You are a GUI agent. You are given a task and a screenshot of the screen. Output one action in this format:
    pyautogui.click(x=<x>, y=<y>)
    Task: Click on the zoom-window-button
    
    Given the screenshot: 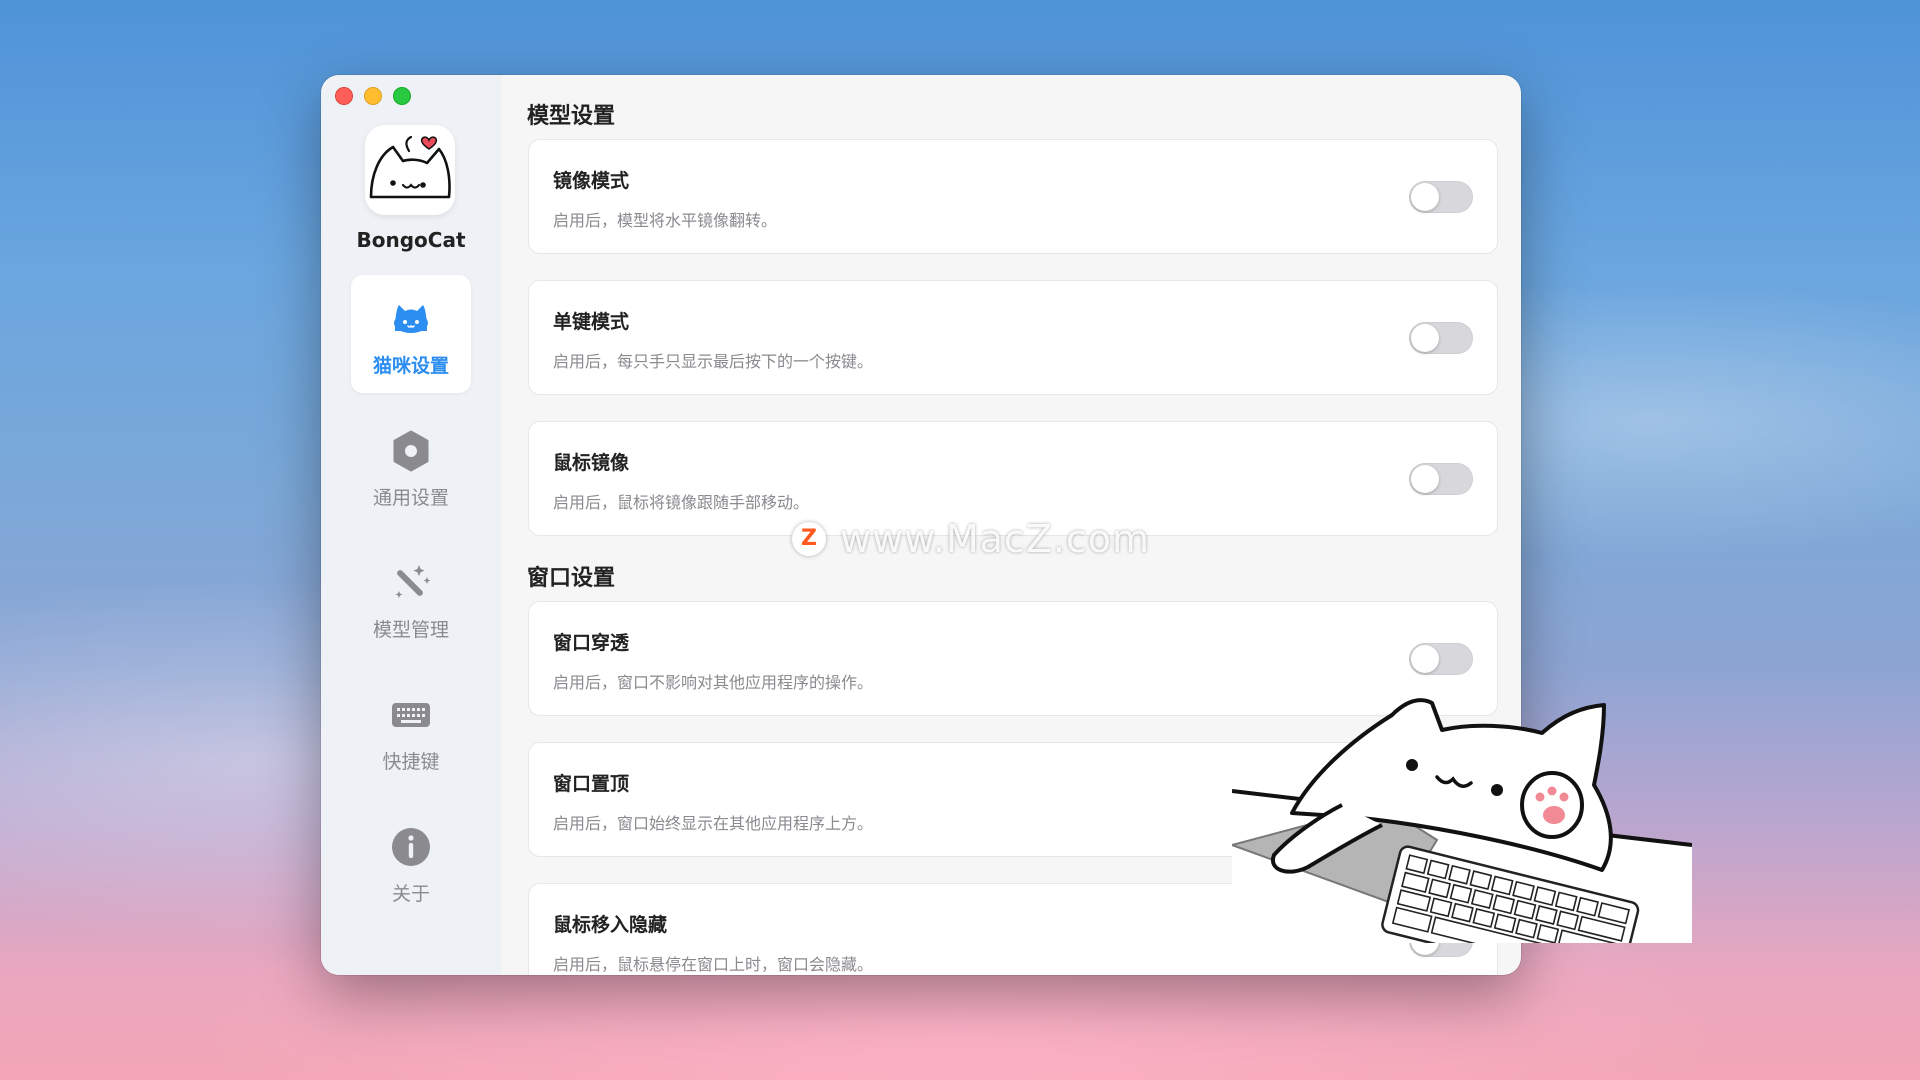 What is the action you would take?
    pyautogui.click(x=402, y=96)
    